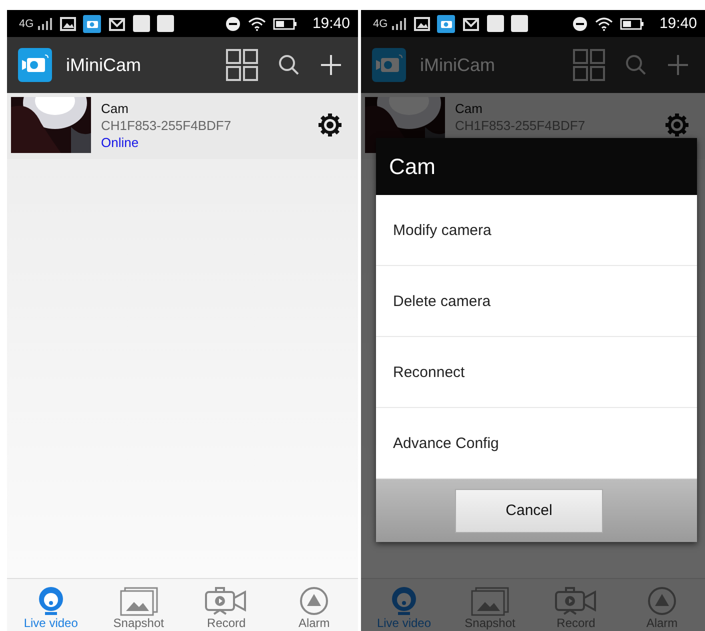  I want to click on camera-id: CH1F853-255F4BDF7, so click(166, 125).